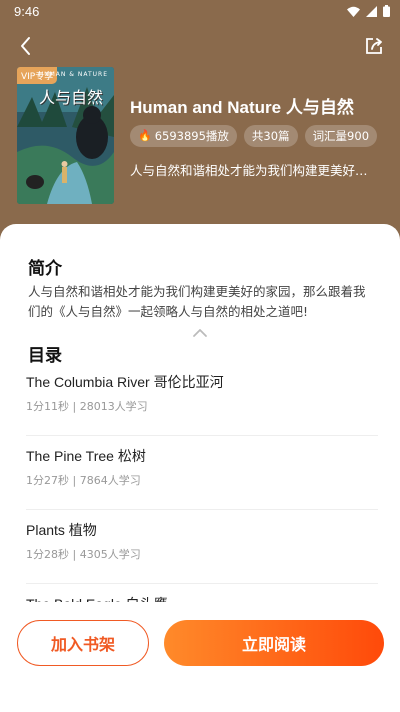 This screenshot has height=712, width=400. What do you see at coordinates (371, 11) in the screenshot?
I see `signal-icon` at bounding box center [371, 11].